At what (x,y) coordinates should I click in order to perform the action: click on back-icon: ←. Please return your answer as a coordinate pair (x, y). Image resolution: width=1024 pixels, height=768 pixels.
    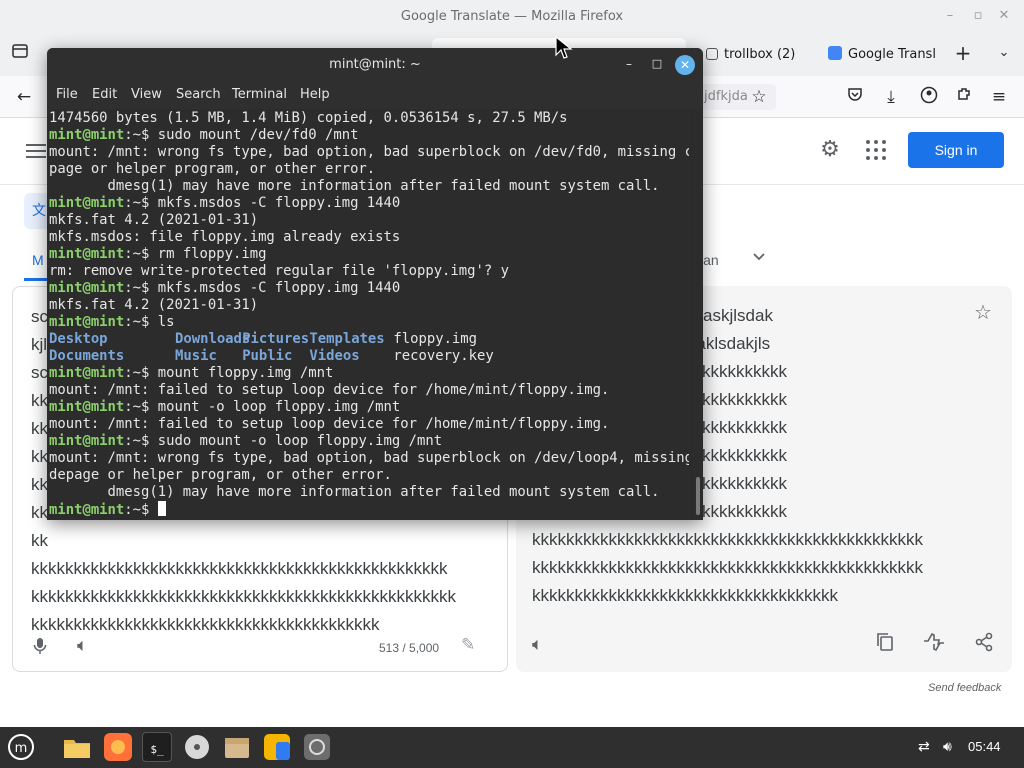
    Looking at the image, I should click on (24, 97).